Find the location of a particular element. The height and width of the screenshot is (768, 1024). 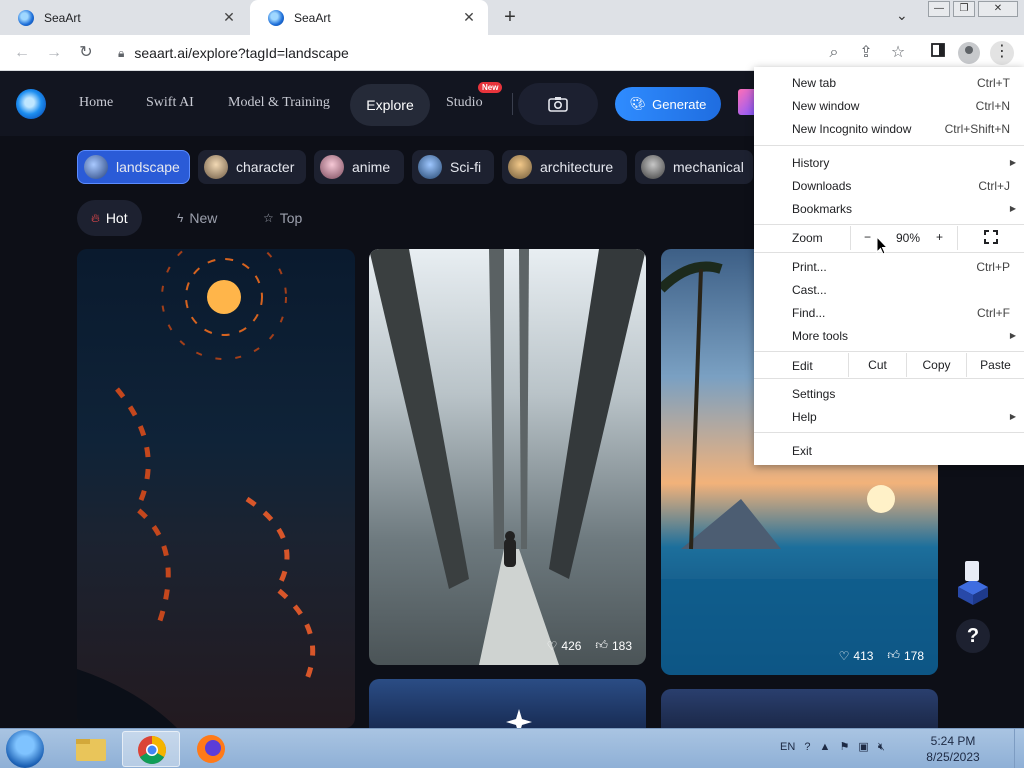

menu-item-new-tab: New tab Ctrl+T is located at coordinates (889, 82).